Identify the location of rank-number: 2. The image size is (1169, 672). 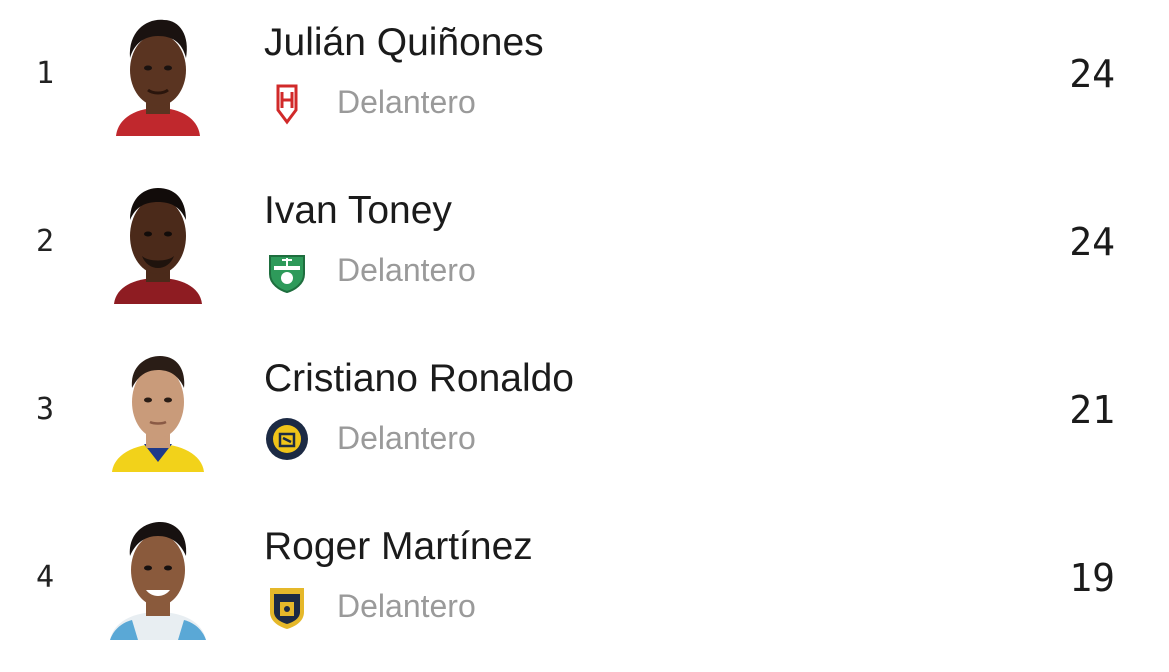
(45, 241).